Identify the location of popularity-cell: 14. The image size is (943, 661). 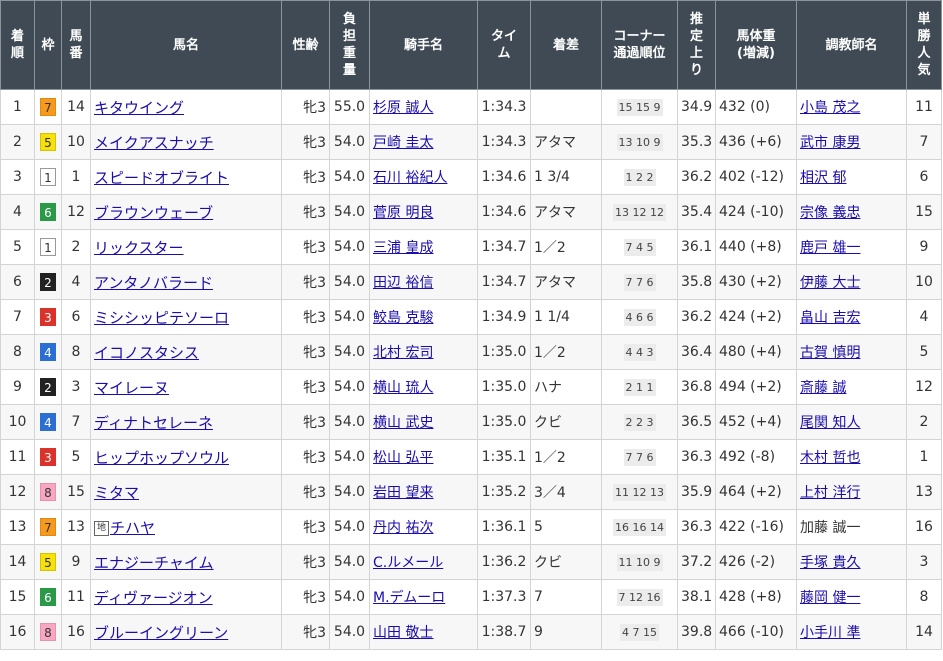
(924, 632).